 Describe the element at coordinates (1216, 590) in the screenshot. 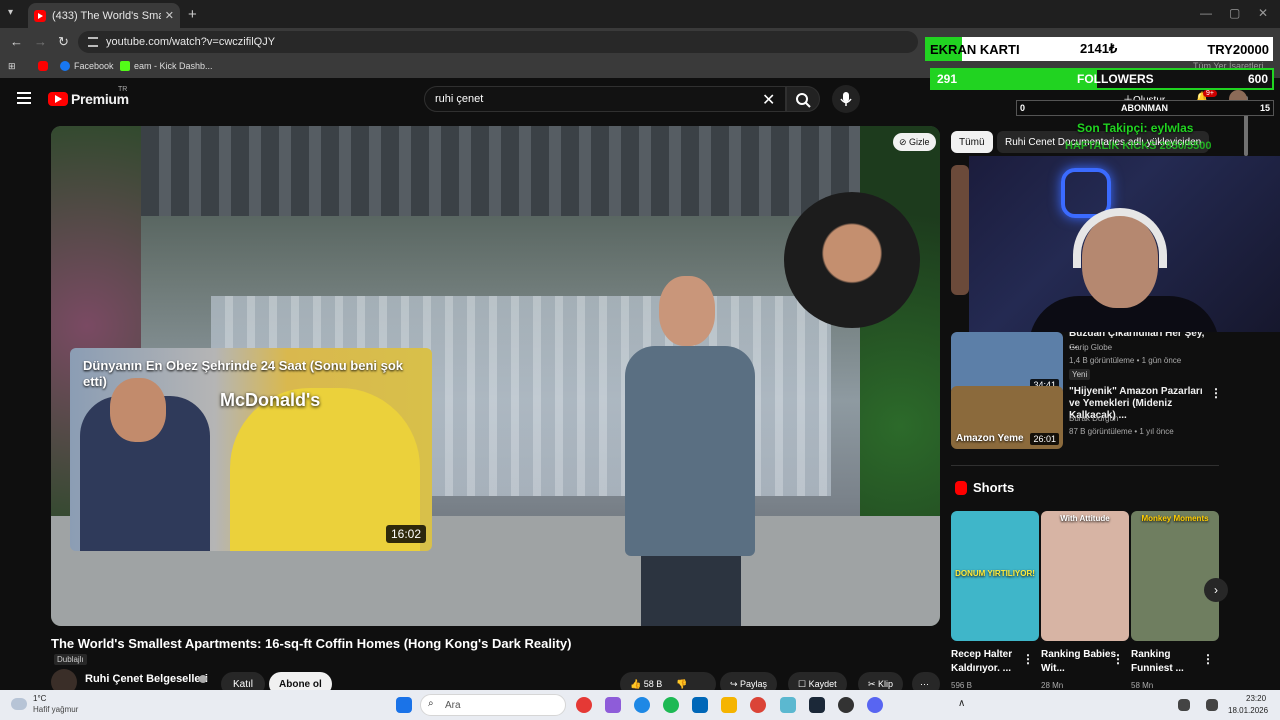

I see `shorts-next-button: ›` at that location.